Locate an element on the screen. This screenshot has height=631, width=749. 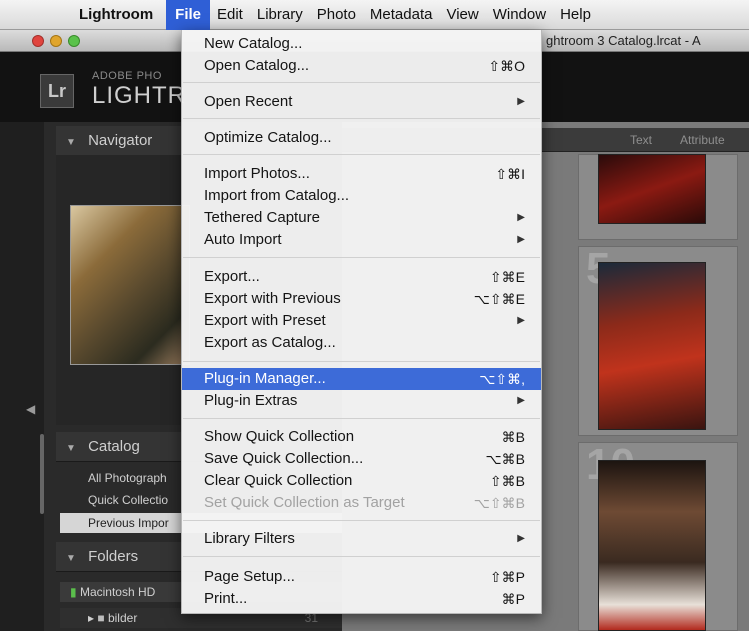
folders-label: Folders is located at coordinates (113, 556).